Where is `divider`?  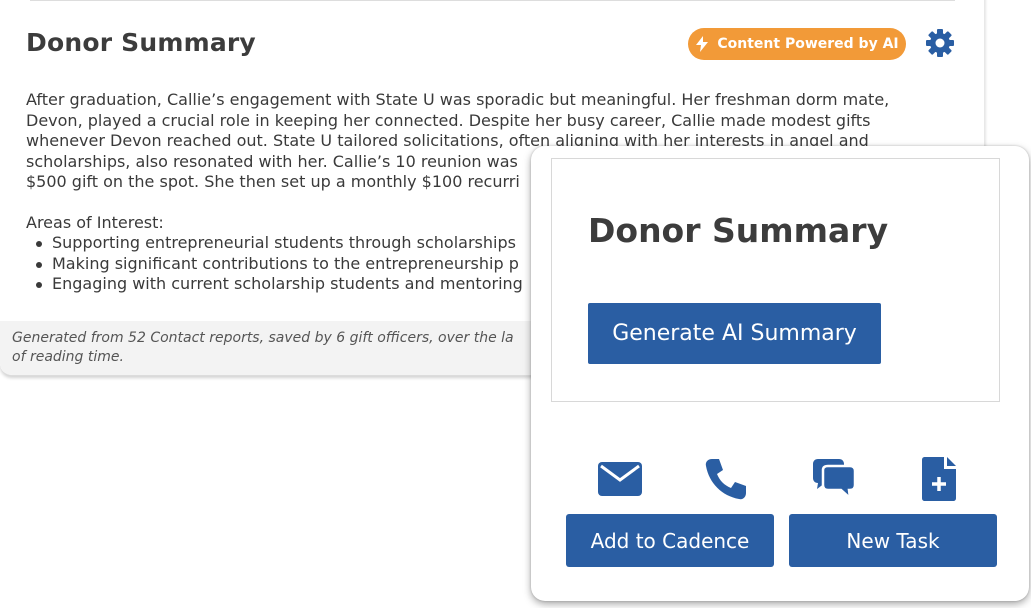
divider is located at coordinates (492, 0).